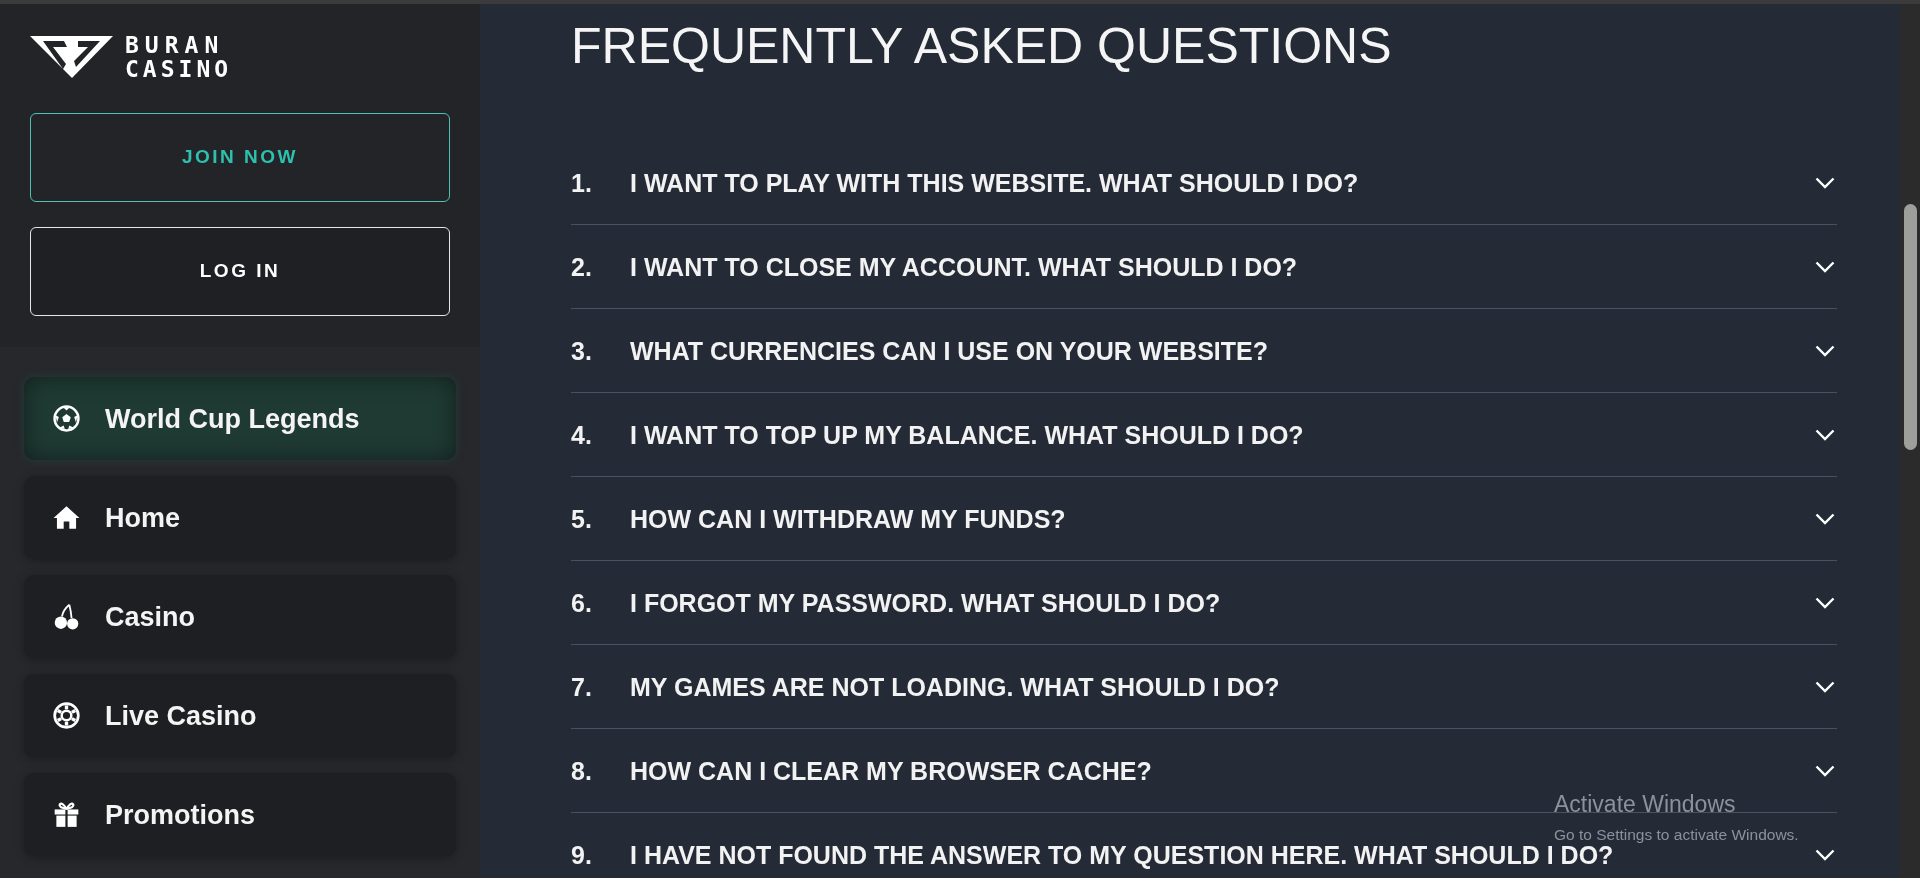  Describe the element at coordinates (66, 715) in the screenshot. I see `poker-chip-icon` at that location.